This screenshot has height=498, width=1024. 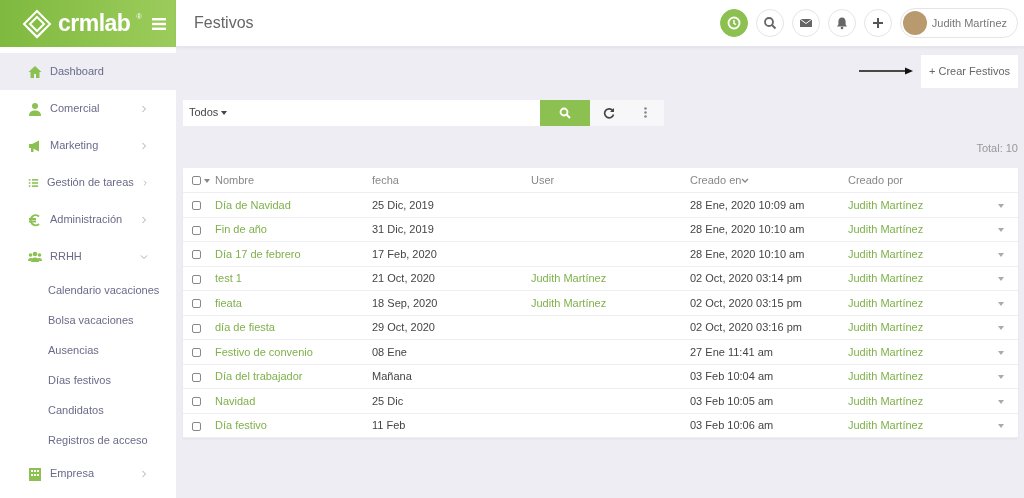 What do you see at coordinates (403, 204) in the screenshot?
I see `table-cell: 25 Dic, 2019` at bounding box center [403, 204].